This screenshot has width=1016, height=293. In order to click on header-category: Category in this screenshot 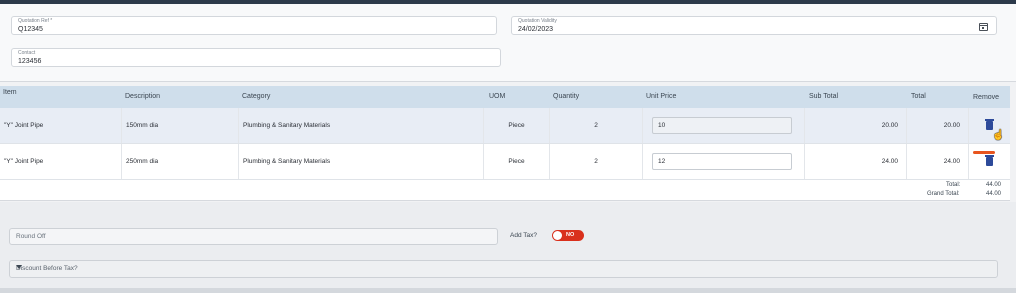, I will do `click(256, 96)`.